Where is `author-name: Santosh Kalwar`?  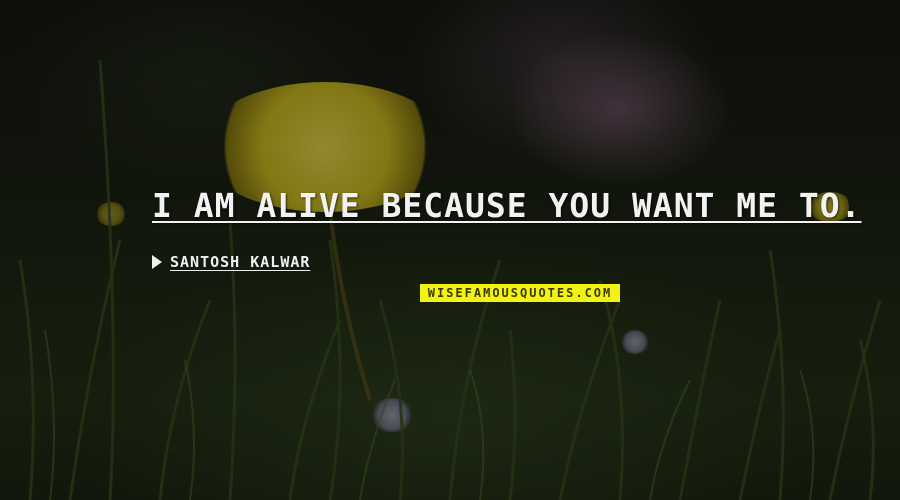 author-name: Santosh Kalwar is located at coordinates (240, 262).